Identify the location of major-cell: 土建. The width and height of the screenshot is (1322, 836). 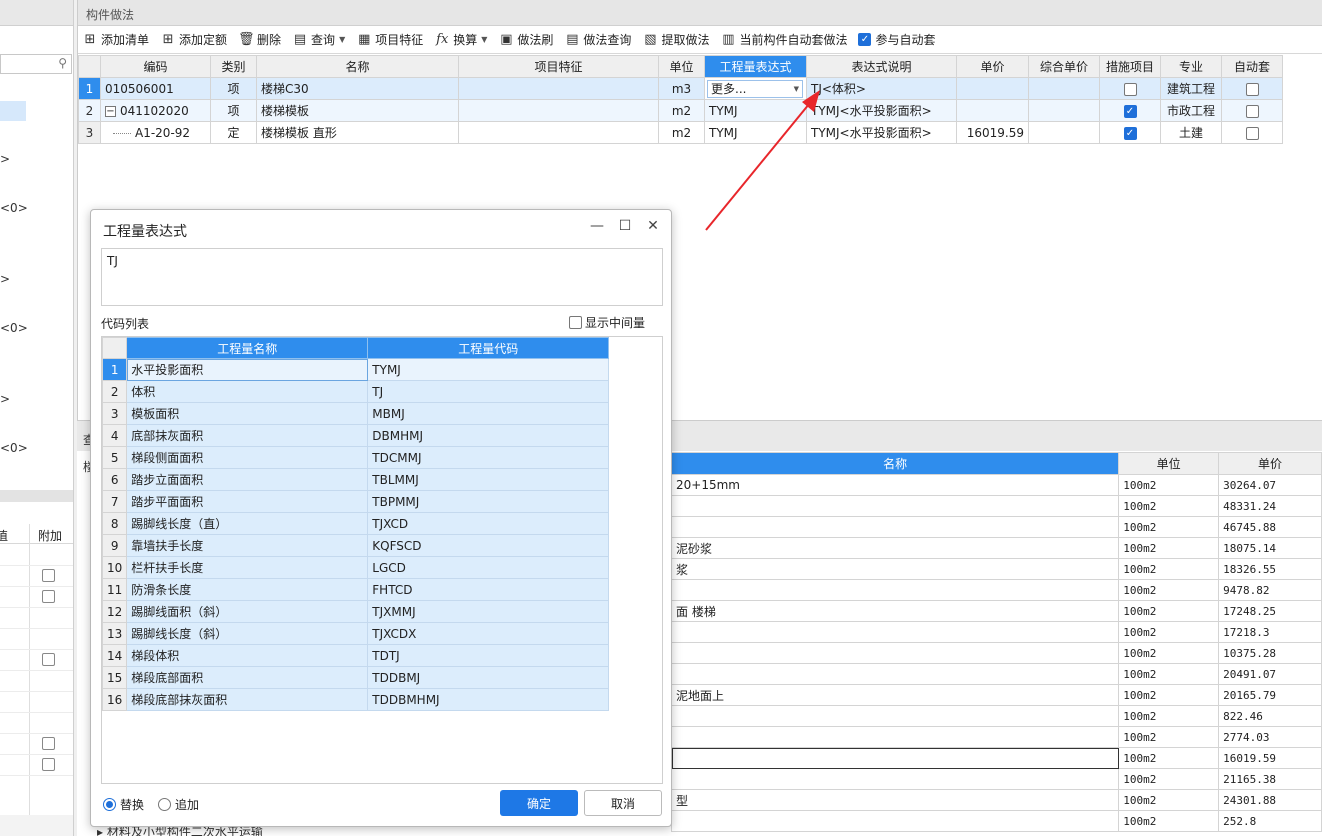
(1191, 132).